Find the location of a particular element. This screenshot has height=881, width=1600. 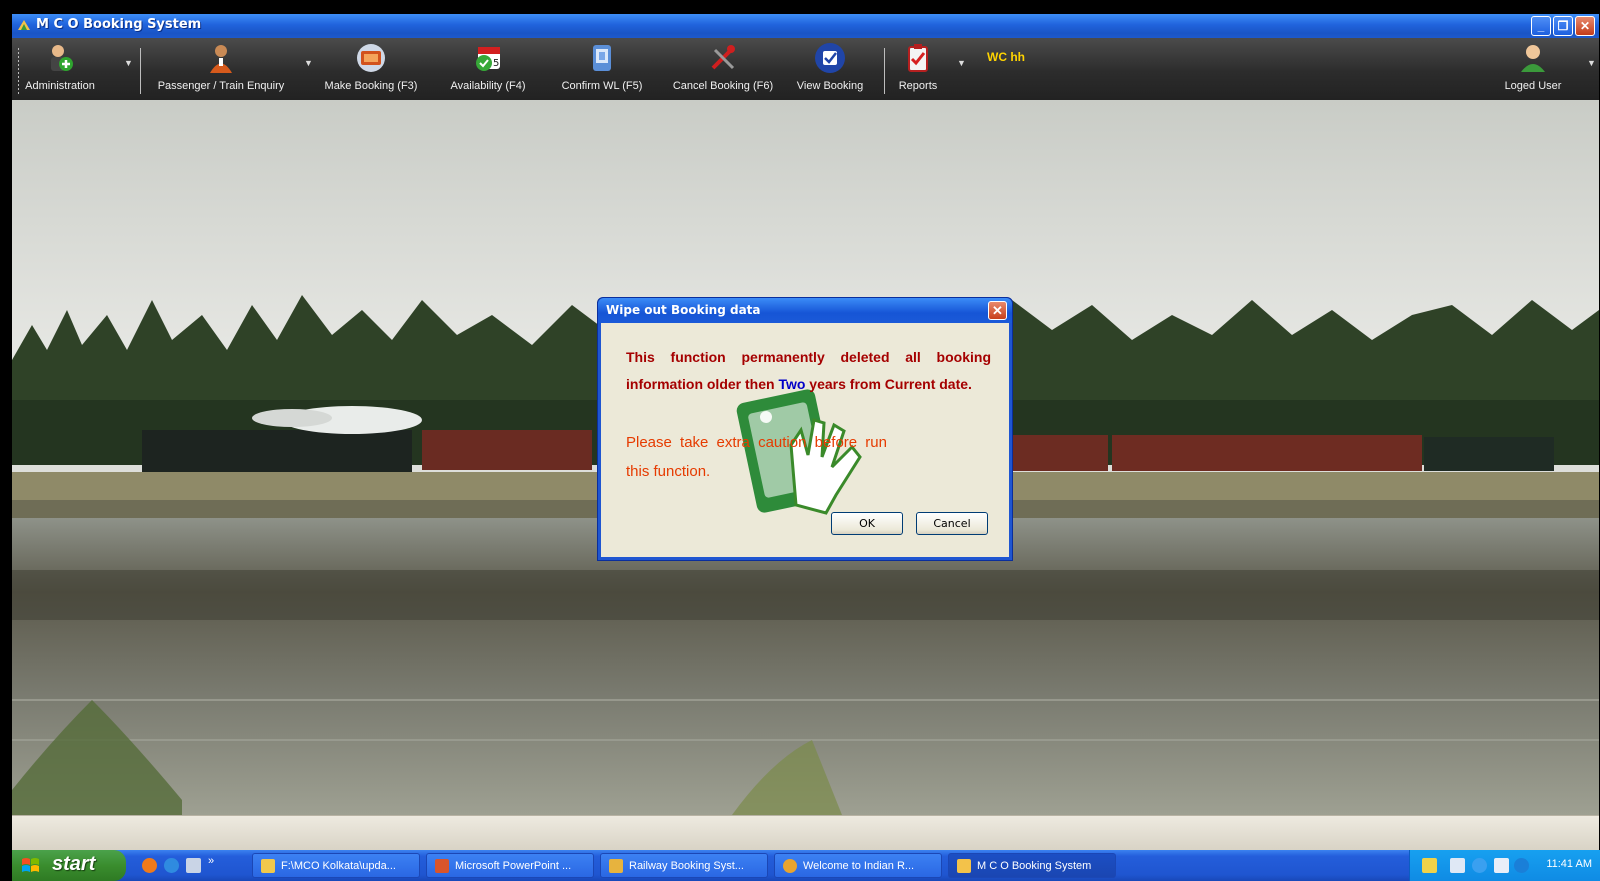

toolbar-passenger-enquiry: Passenger / Train Enquiry is located at coordinates (221, 67).